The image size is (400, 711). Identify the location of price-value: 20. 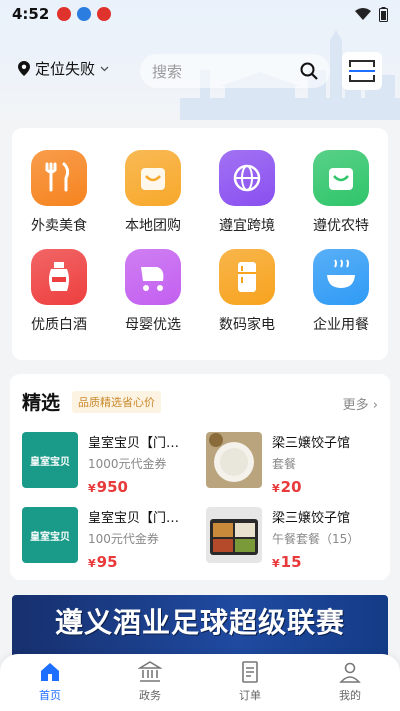
(291, 487).